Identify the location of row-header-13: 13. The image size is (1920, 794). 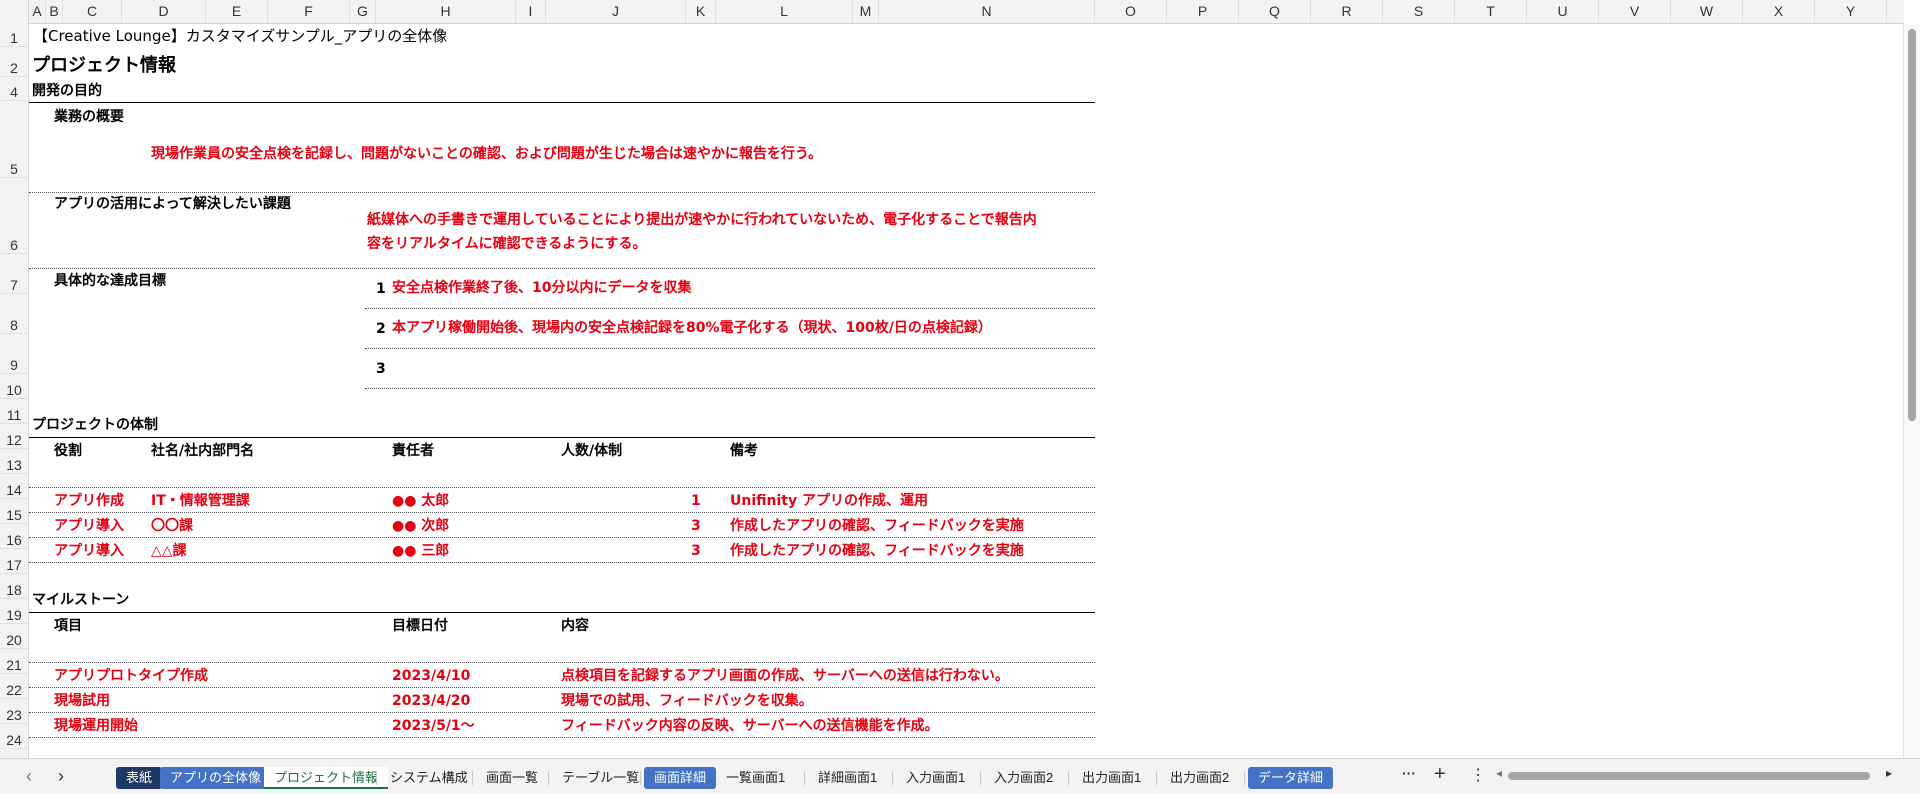
(14, 461).